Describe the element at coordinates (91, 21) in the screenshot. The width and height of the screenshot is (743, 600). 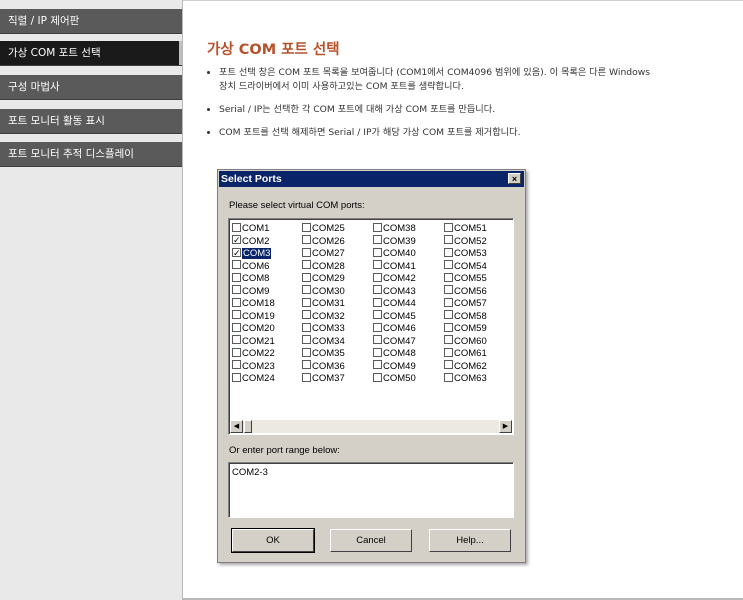
I see `sidebar-item-serial-ip-control-panel: 직렬 / IP 제어판` at that location.